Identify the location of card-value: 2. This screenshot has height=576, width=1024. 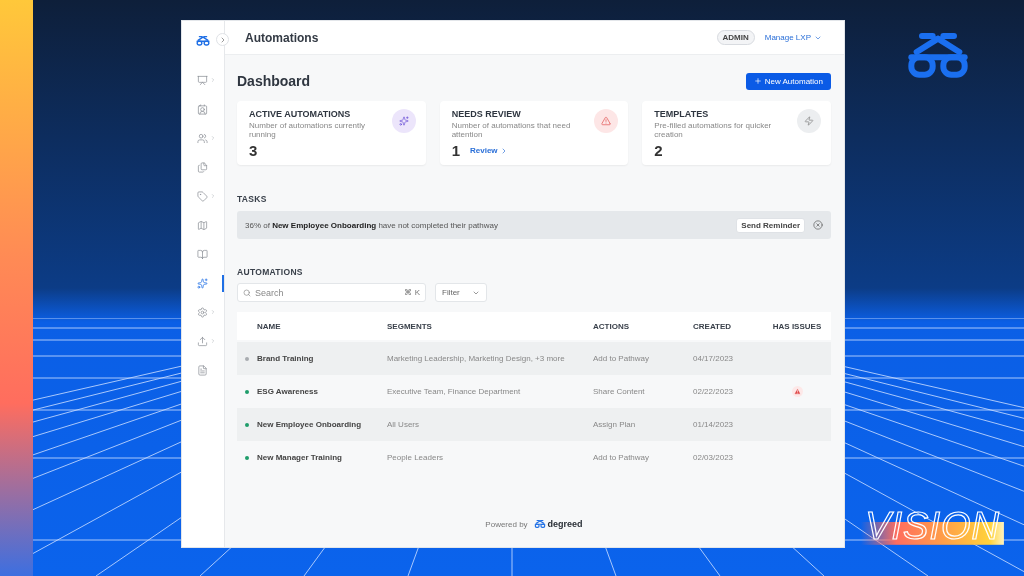
(658, 151).